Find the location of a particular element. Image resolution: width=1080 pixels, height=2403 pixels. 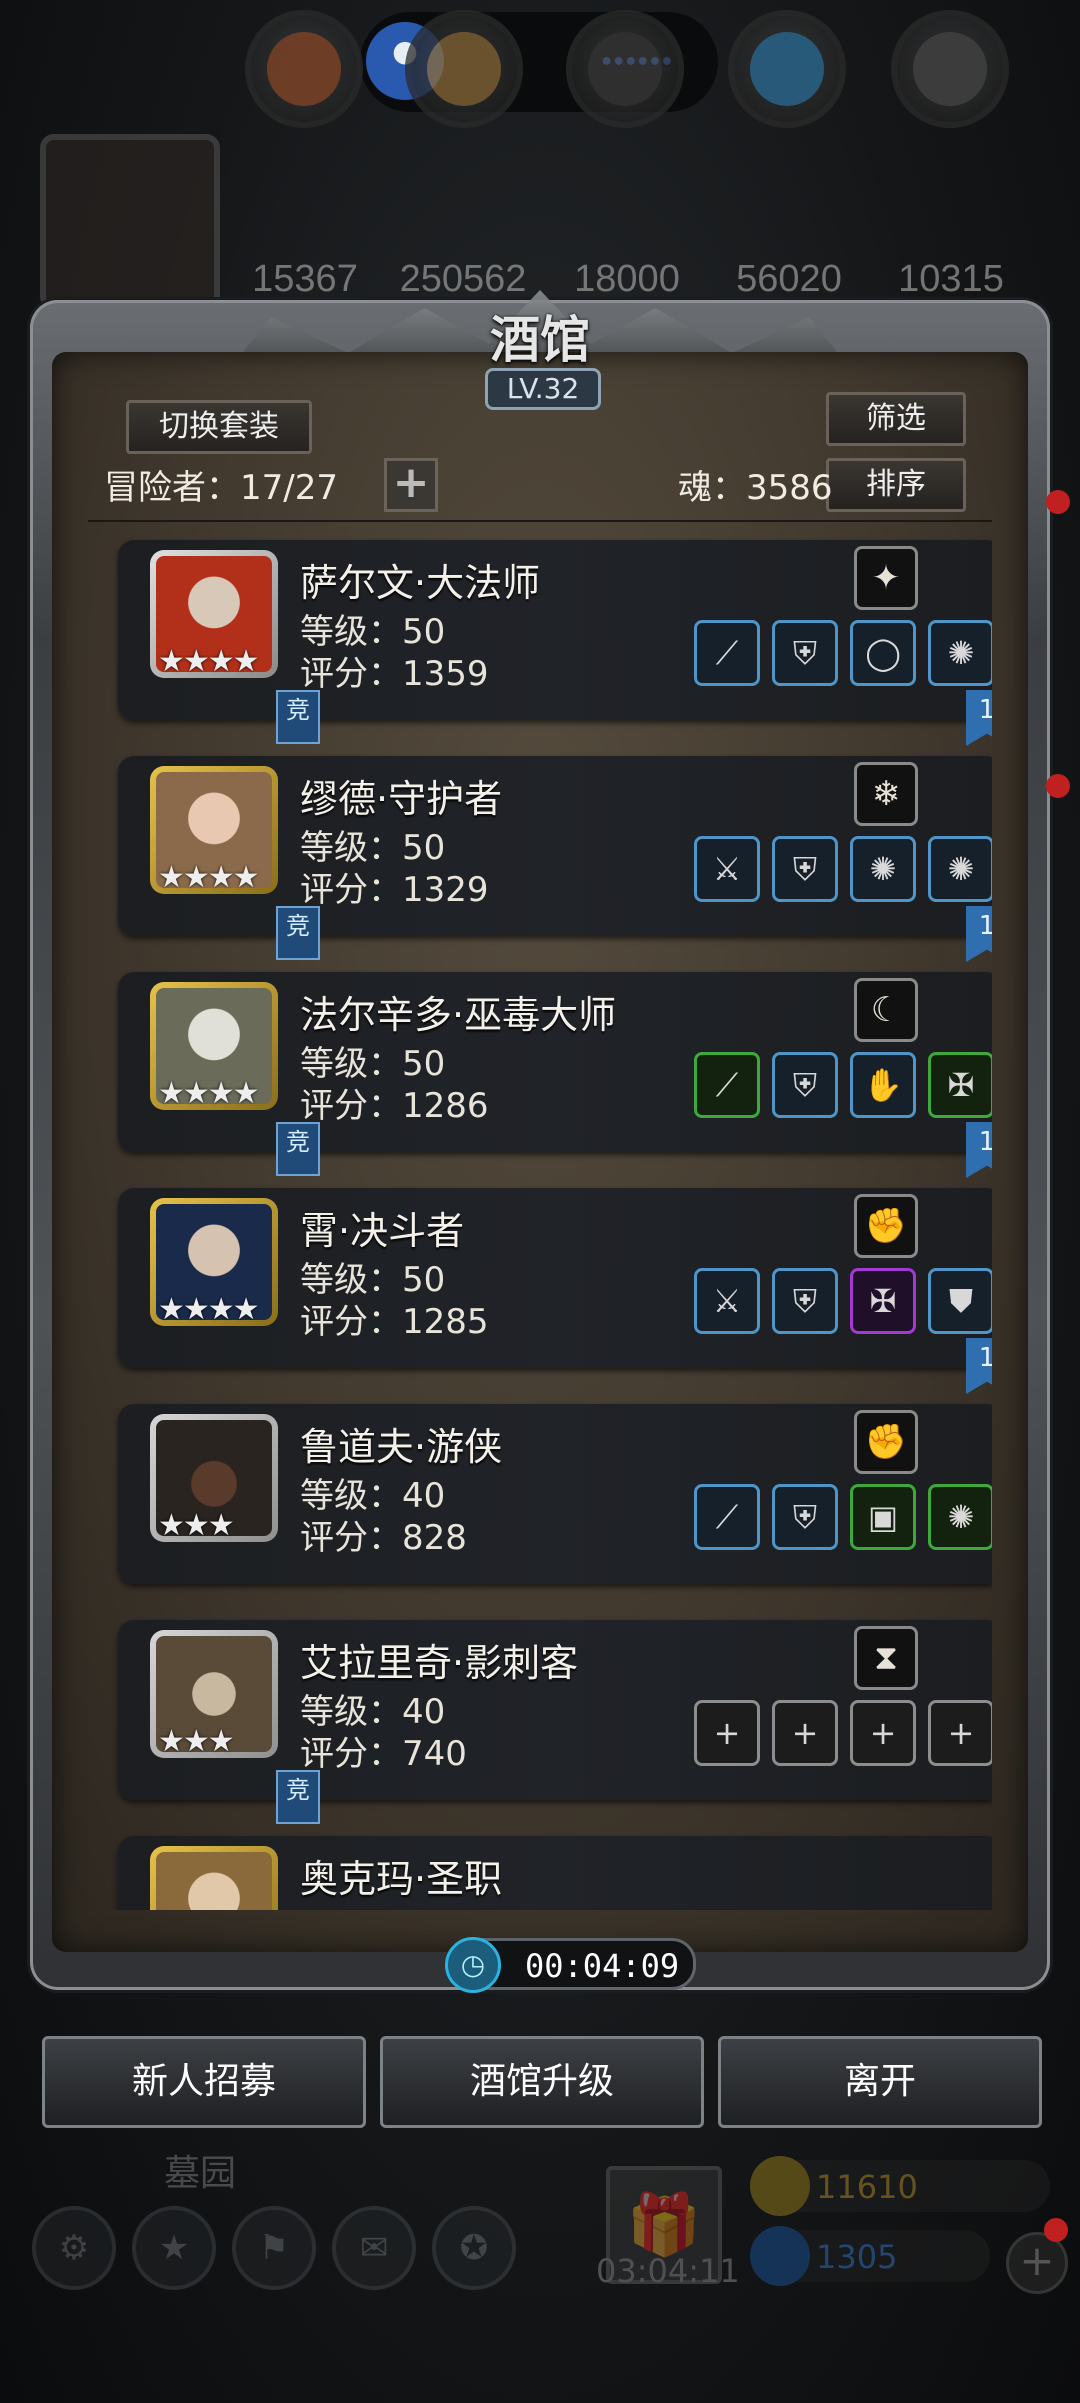

gem-icon is located at coordinates (780, 2256).